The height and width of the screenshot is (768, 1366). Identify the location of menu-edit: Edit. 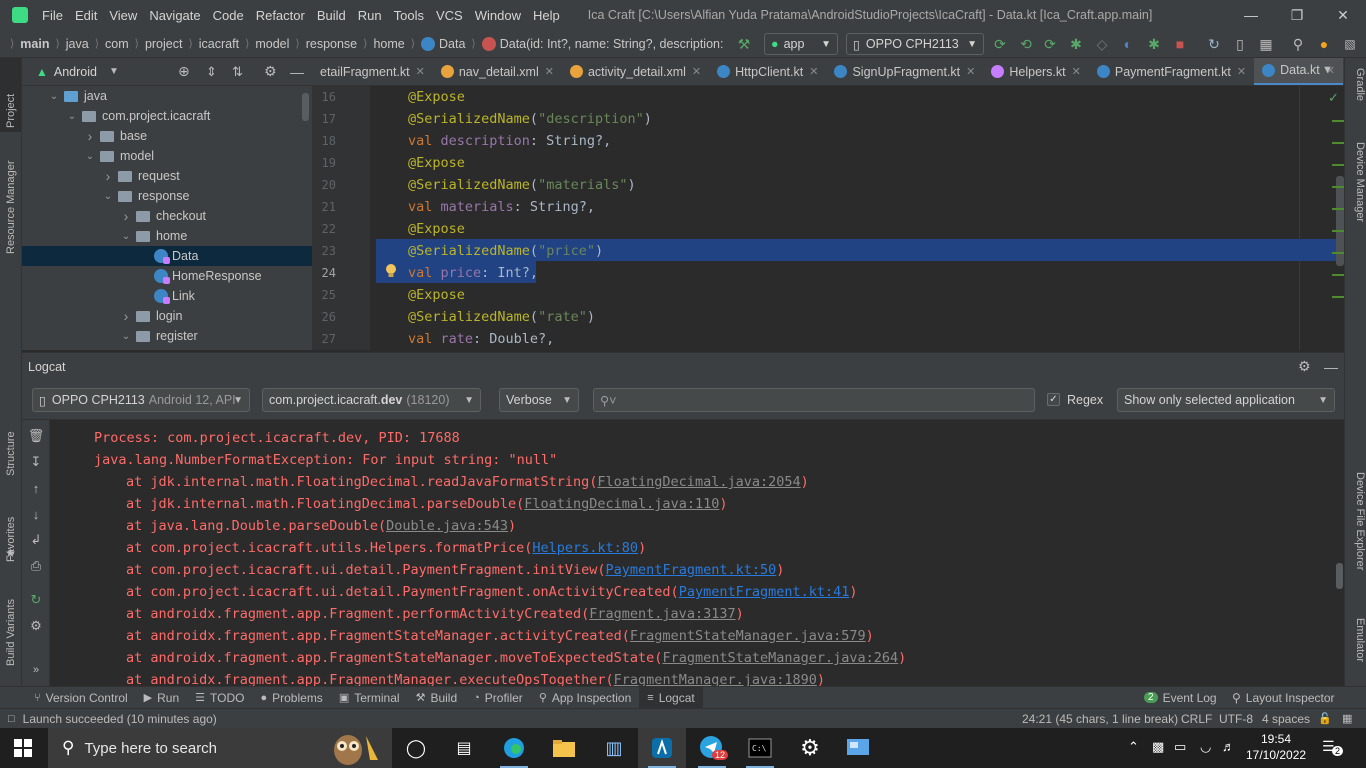
(86, 15).